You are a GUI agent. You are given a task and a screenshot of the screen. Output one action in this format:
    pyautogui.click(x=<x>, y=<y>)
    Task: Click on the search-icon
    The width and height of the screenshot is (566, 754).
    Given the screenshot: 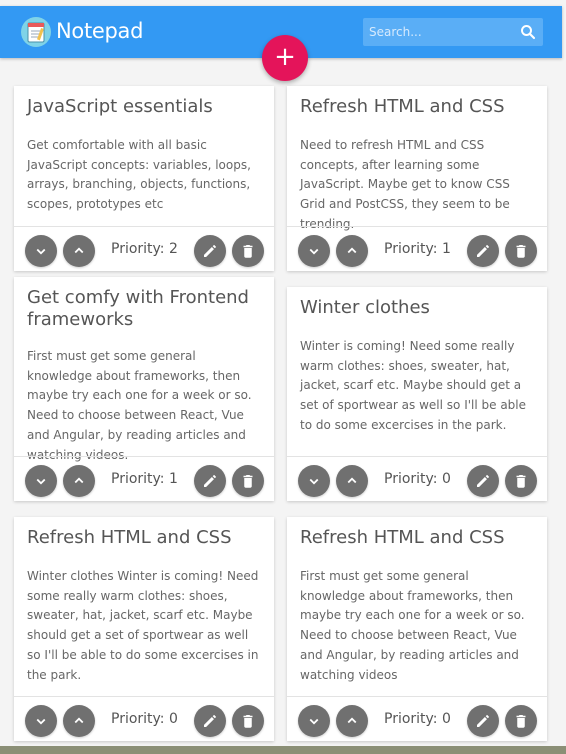 What is the action you would take?
    pyautogui.click(x=528, y=32)
    